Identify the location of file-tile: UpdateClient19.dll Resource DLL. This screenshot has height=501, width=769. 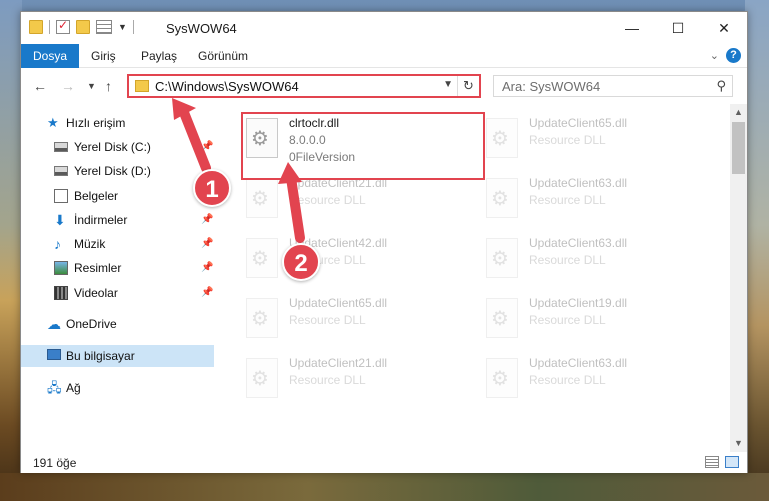
(593, 325).